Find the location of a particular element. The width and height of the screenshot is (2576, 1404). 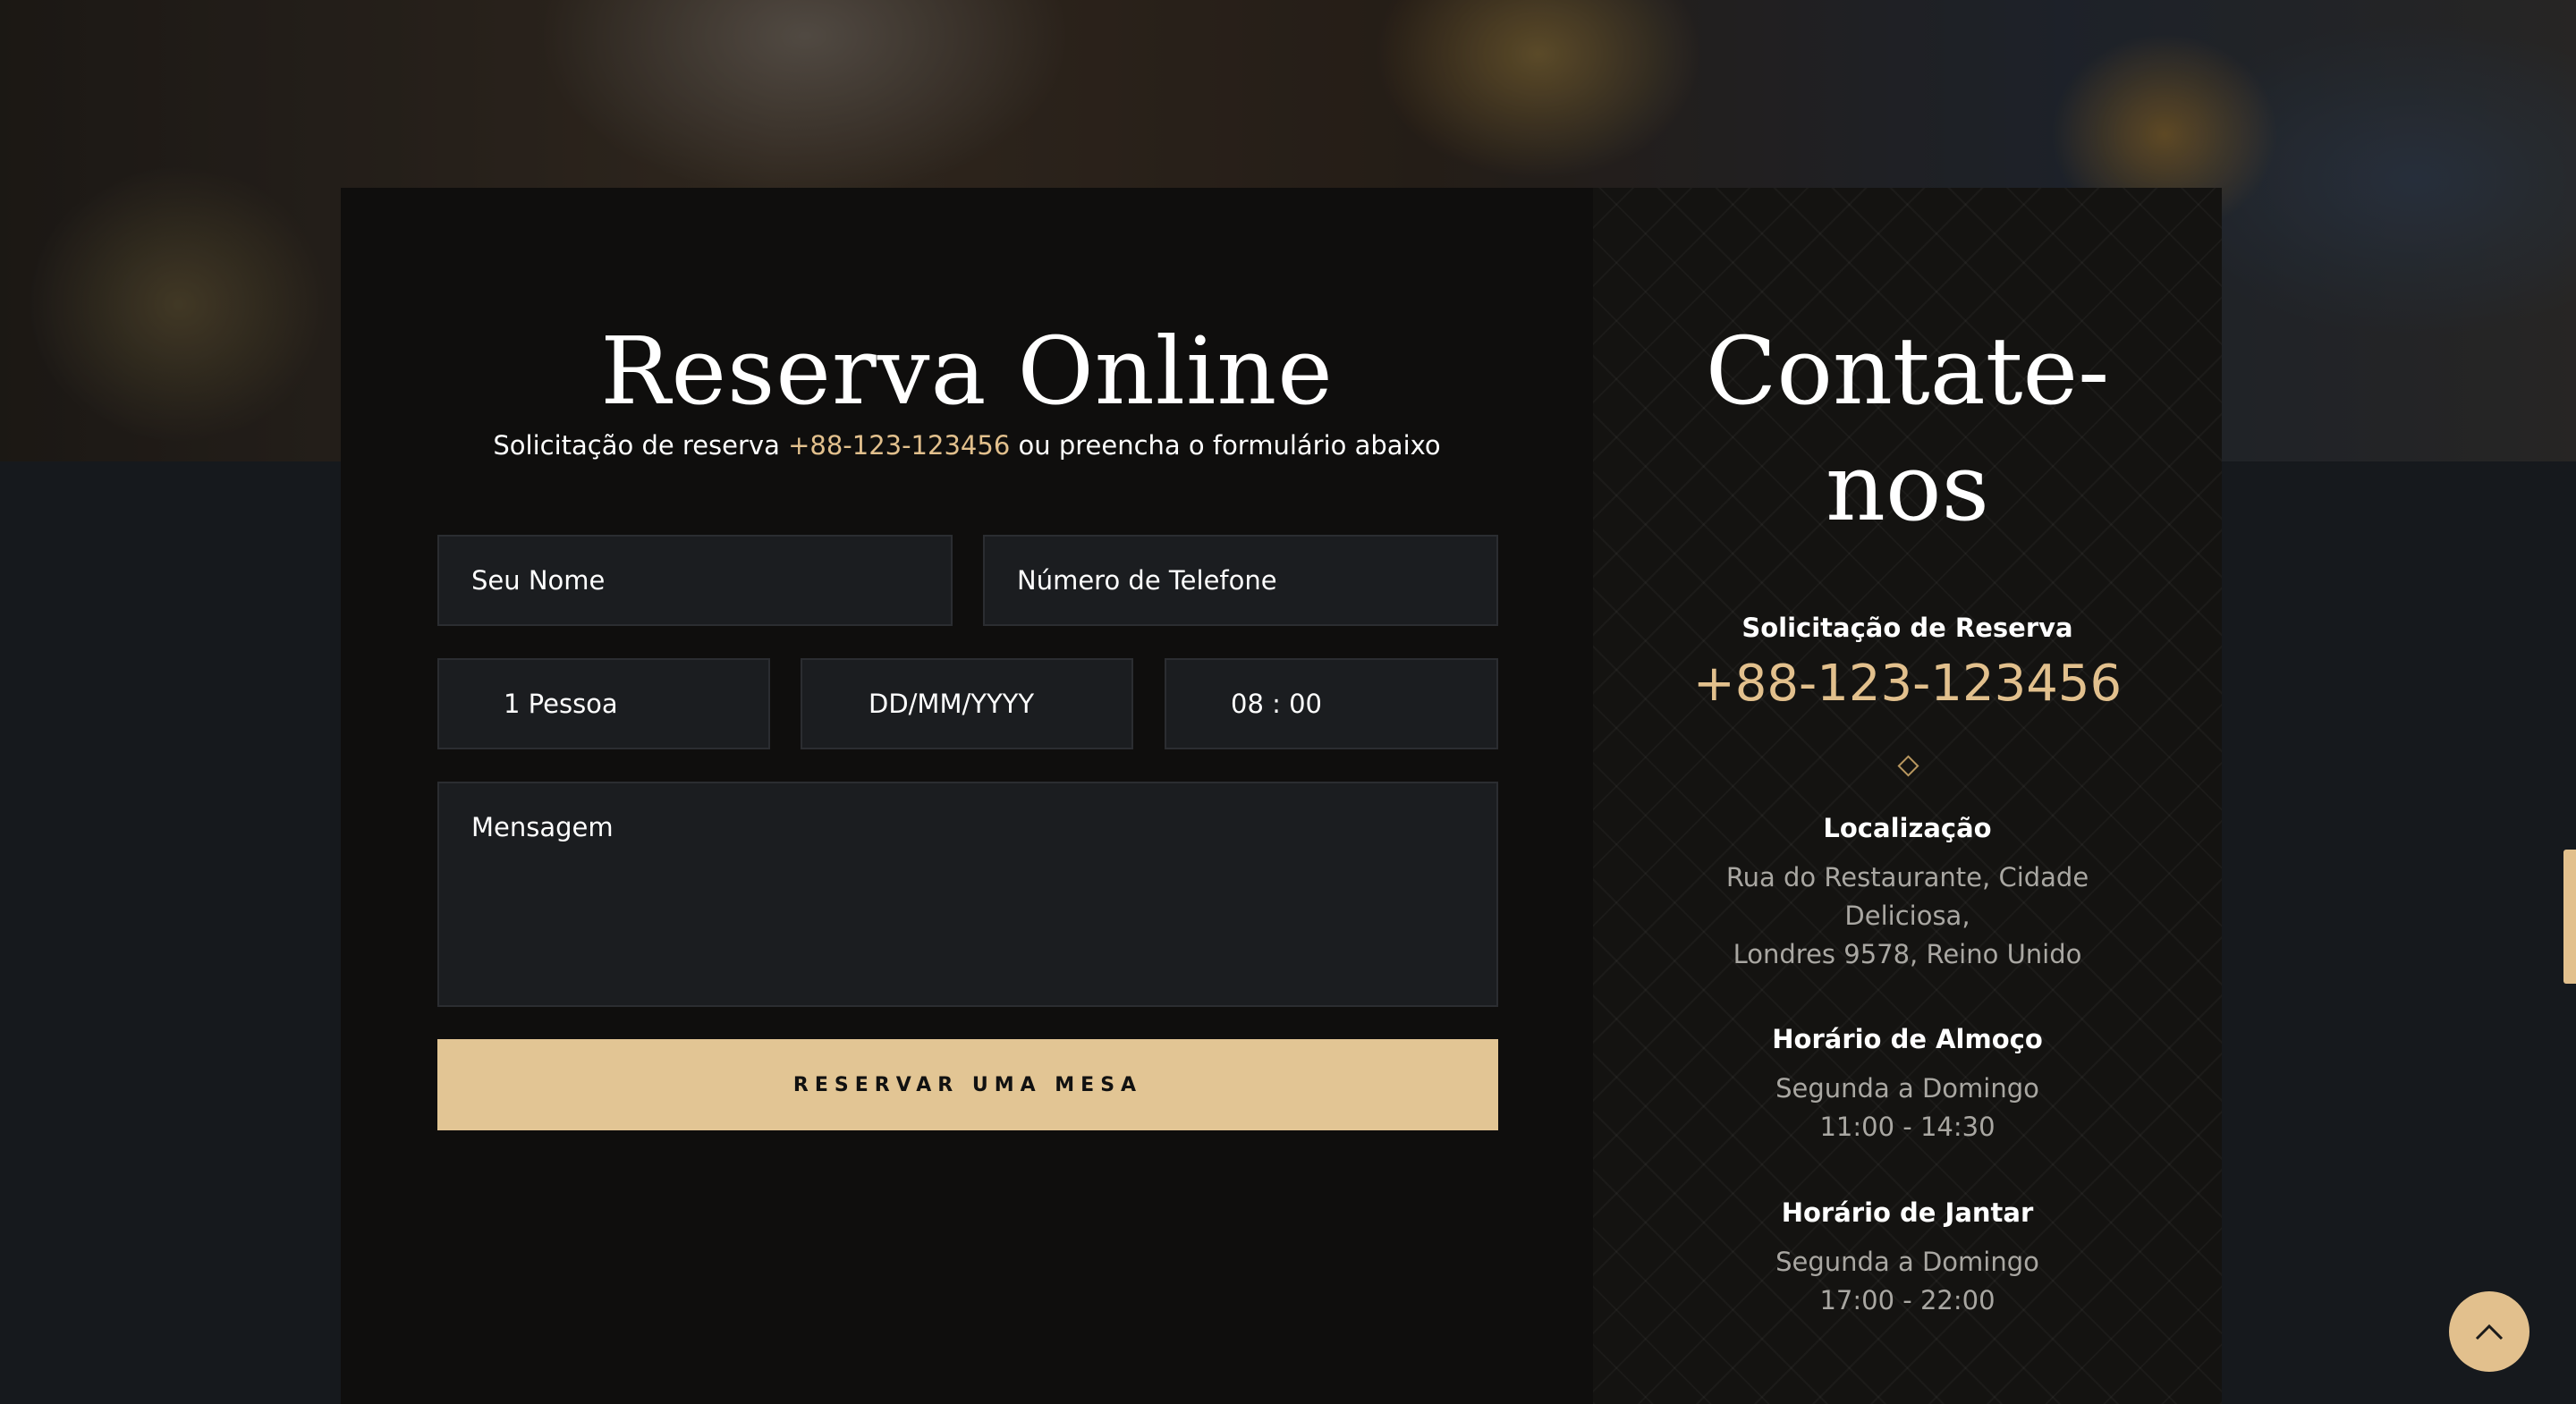

persons-select-value: 1 Pessoa is located at coordinates (561, 704).